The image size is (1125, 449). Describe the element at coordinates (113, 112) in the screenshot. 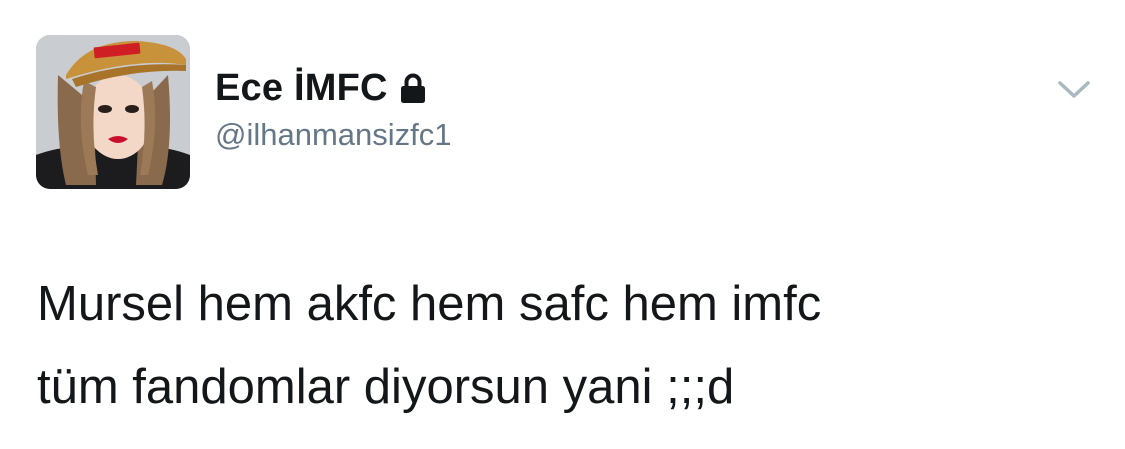

I see `avatar` at that location.